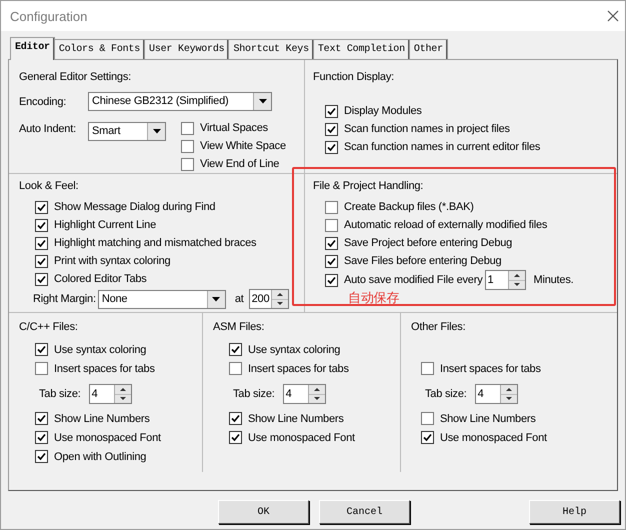  What do you see at coordinates (413, 280) in the screenshot?
I see `checkbox-label: Auto save modified File every` at bounding box center [413, 280].